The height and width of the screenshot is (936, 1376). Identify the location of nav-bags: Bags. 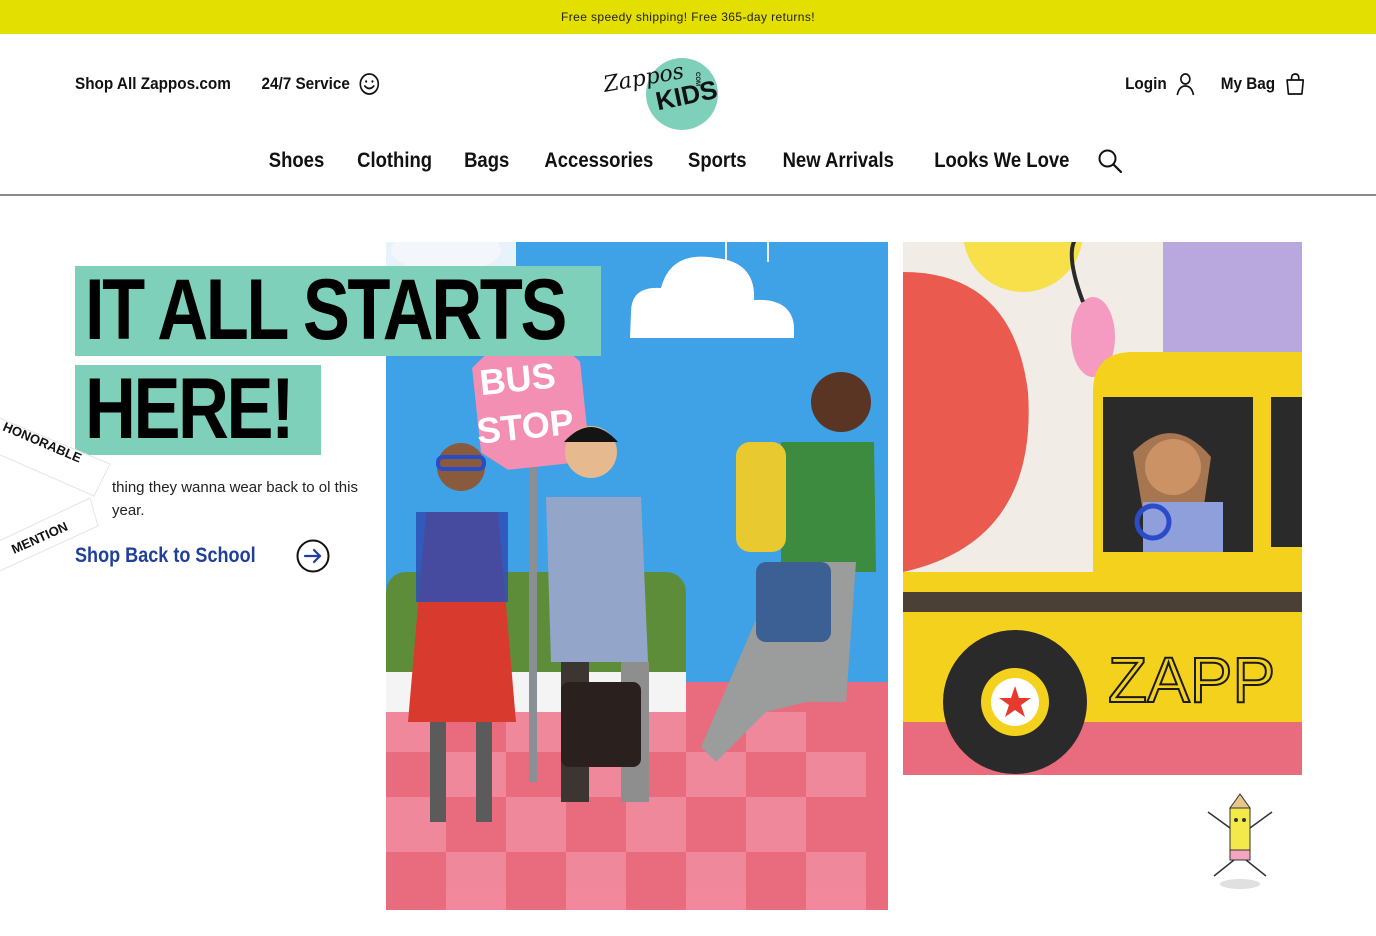
(487, 161).